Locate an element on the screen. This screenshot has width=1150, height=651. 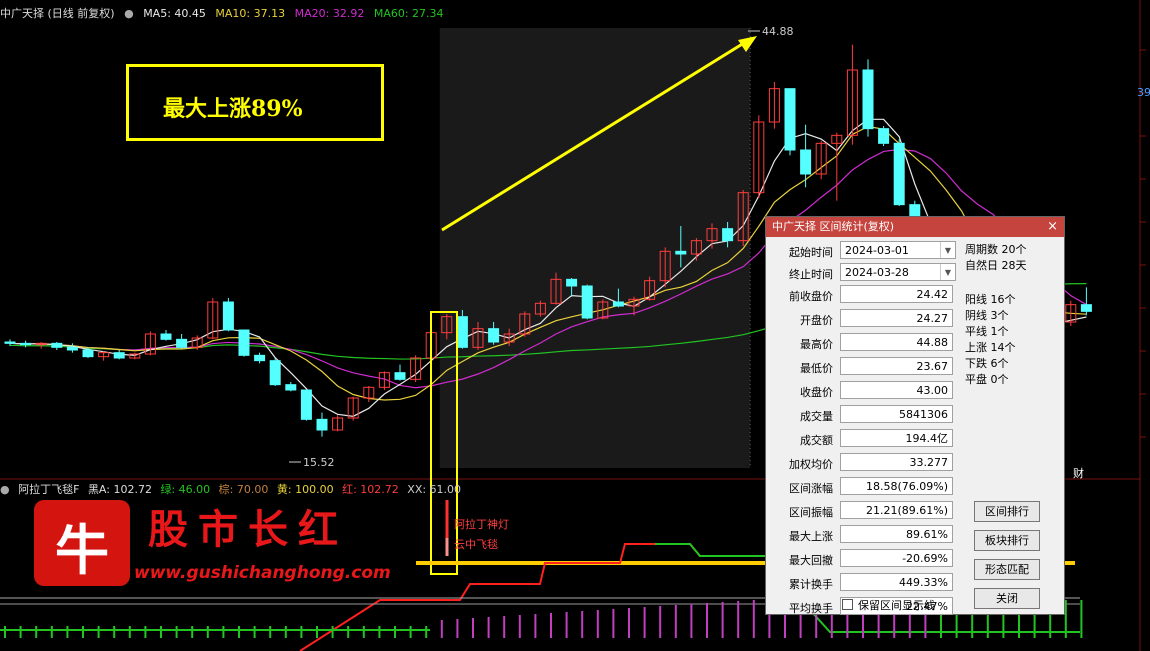
stat-row: 最高价 44.88 is located at coordinates (866, 343).